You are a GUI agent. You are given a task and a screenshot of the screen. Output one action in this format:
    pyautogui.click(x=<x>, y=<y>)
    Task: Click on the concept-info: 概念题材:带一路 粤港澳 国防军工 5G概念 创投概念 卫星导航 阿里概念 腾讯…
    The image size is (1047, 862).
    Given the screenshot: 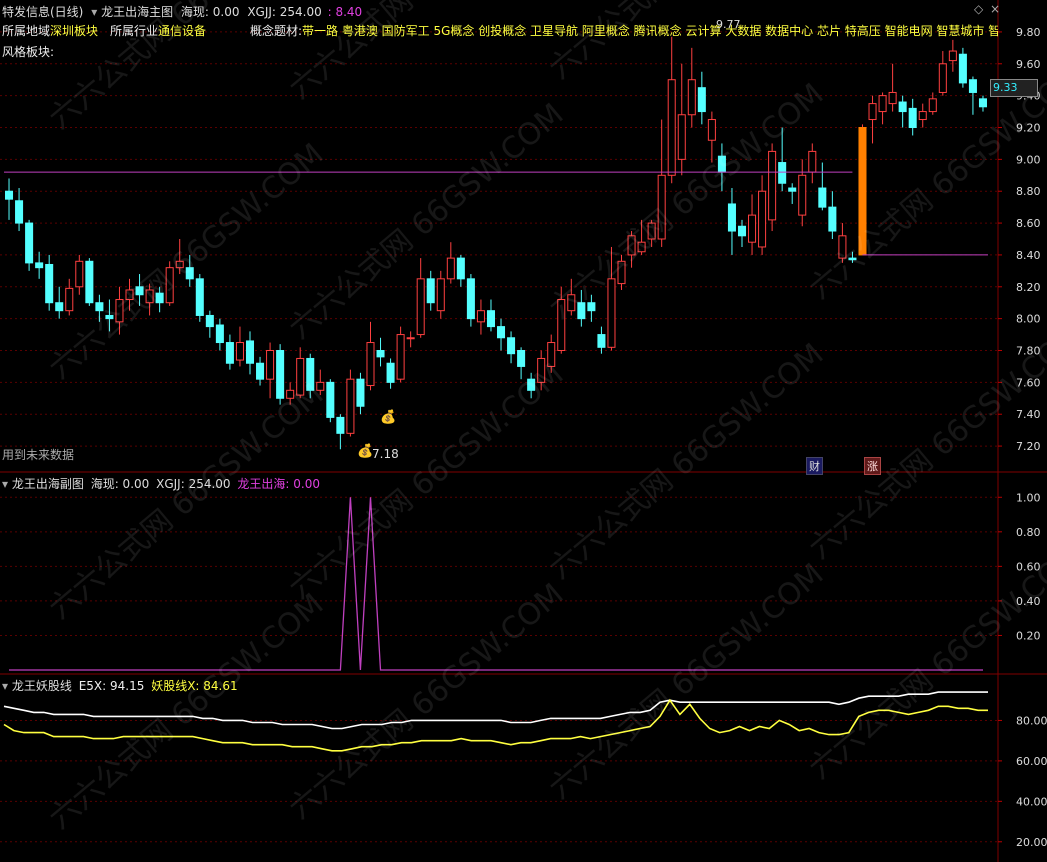 What is the action you would take?
    pyautogui.click(x=624, y=30)
    